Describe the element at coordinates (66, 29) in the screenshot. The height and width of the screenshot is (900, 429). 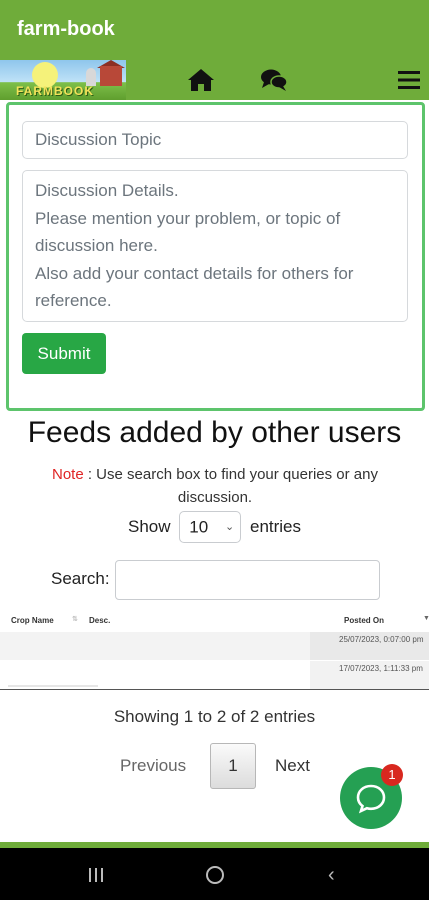
I see `app-title: farm-book` at that location.